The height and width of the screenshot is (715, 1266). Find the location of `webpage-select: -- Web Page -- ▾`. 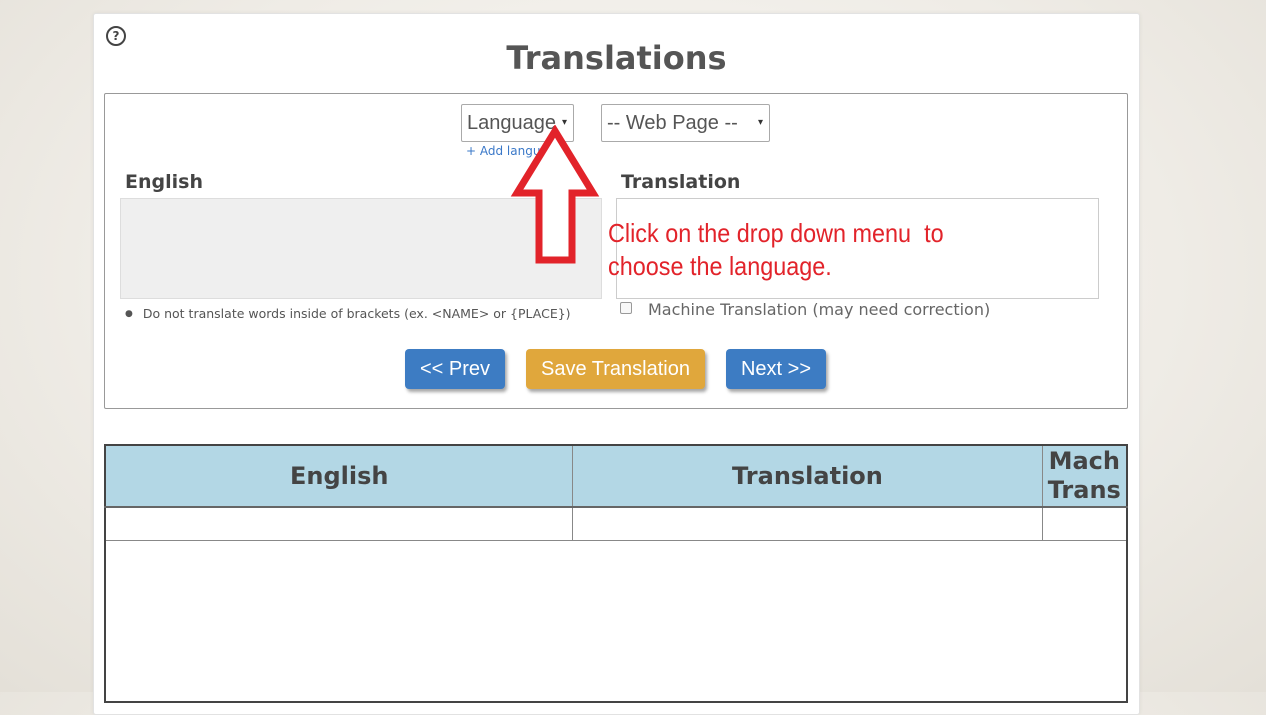

webpage-select: -- Web Page -- ▾ is located at coordinates (685, 123).